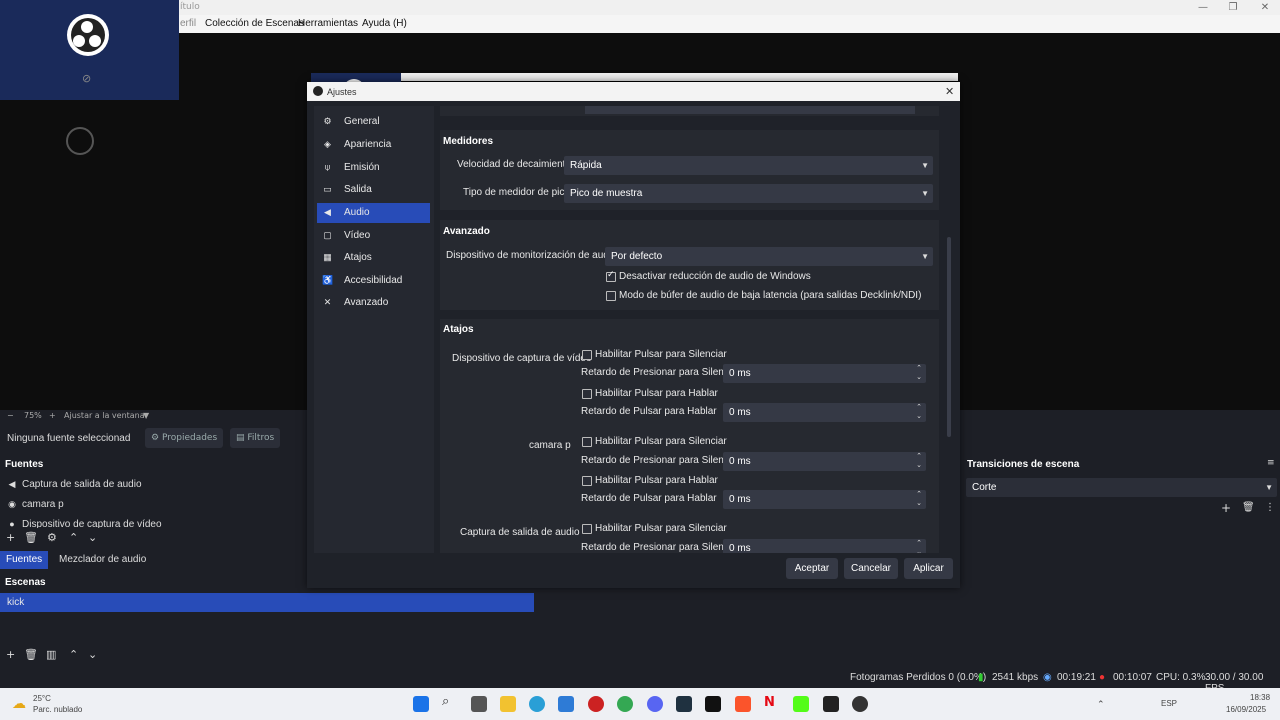  I want to click on clock-time: 18:38, so click(1260, 697).